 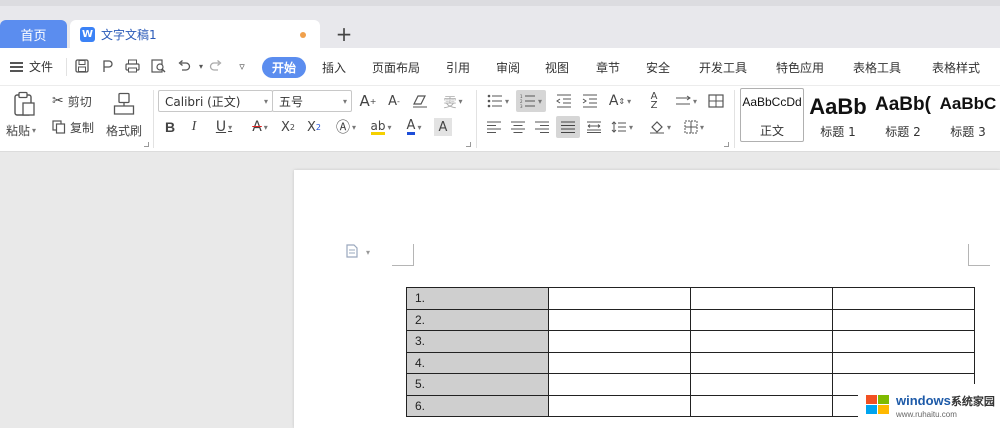 What do you see at coordinates (508, 67) in the screenshot?
I see `menu-tab-review: 审阅` at bounding box center [508, 67].